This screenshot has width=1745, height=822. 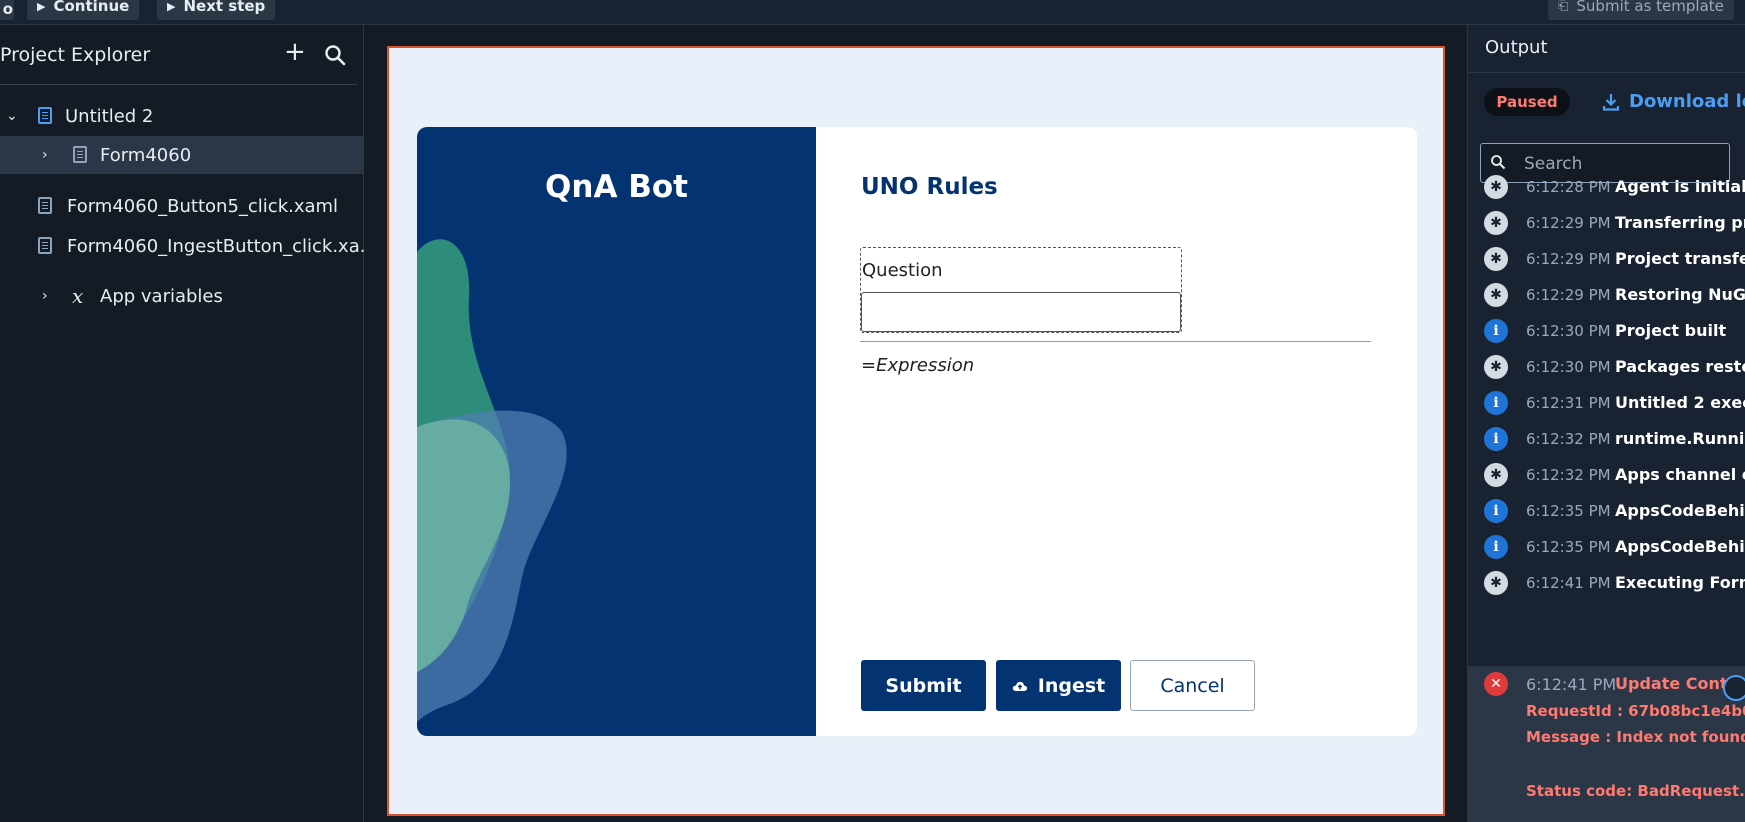 What do you see at coordinates (1021, 312) in the screenshot?
I see `question-input` at bounding box center [1021, 312].